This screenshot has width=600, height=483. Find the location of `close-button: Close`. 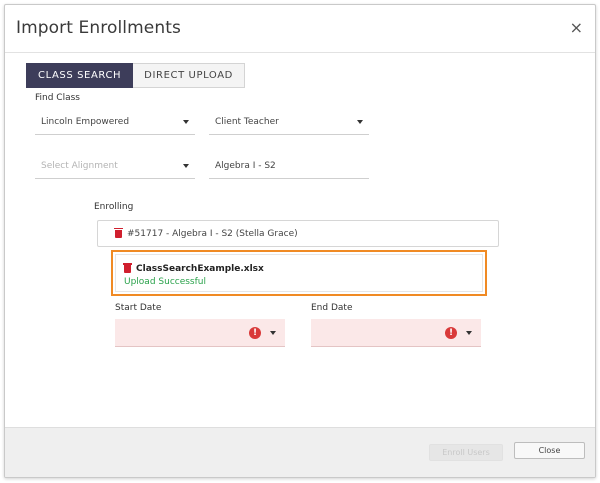

close-button: Close is located at coordinates (549, 450).